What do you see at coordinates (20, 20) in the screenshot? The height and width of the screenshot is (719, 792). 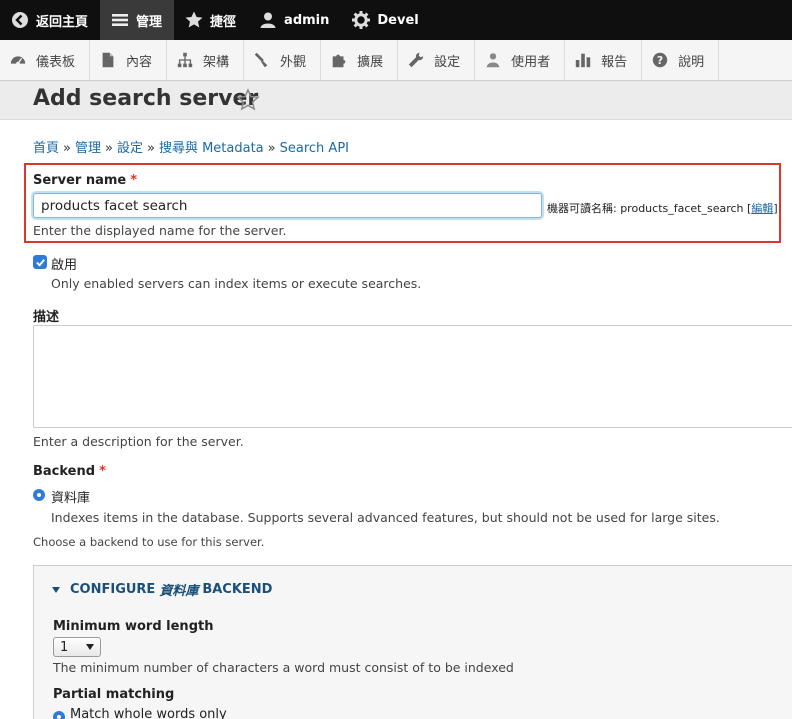 I see `back-arrow-icon` at bounding box center [20, 20].